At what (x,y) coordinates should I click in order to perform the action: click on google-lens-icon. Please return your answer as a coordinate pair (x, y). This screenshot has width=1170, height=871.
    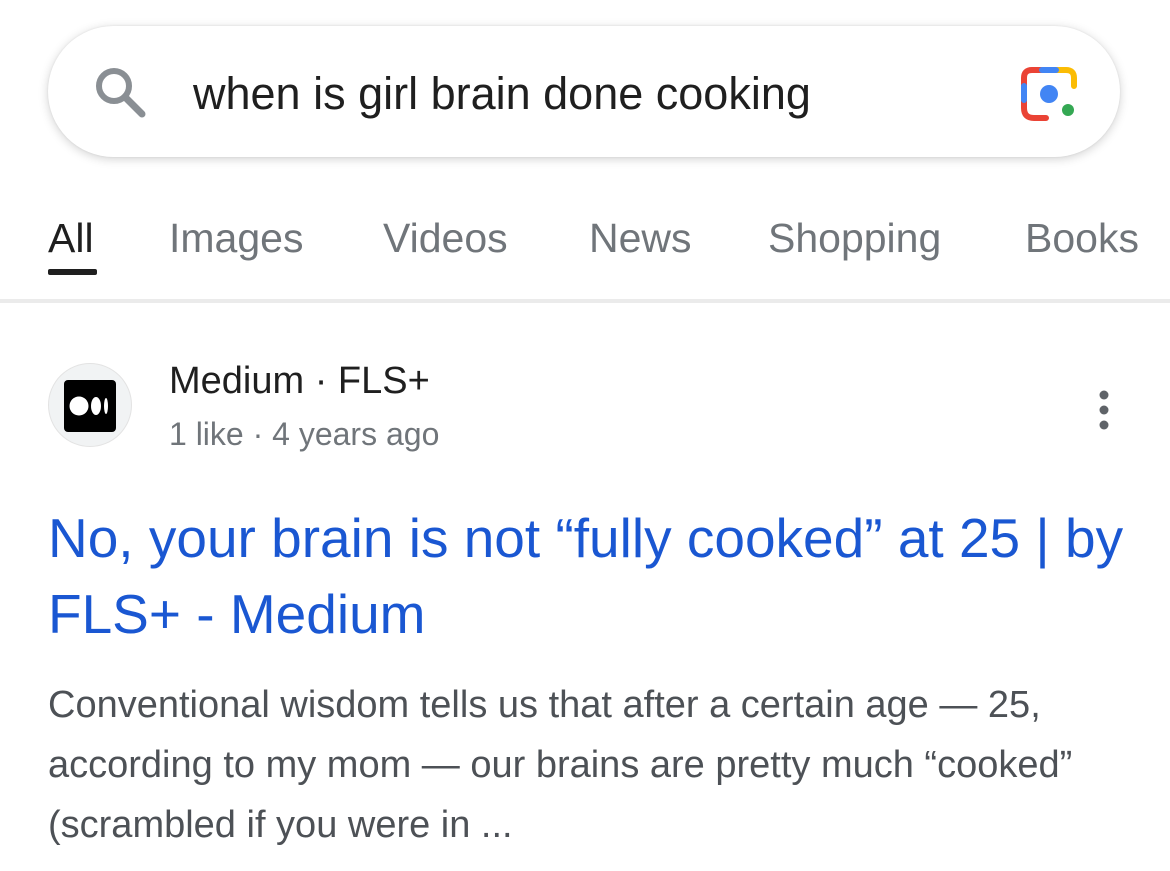
    Looking at the image, I should click on (1049, 94).